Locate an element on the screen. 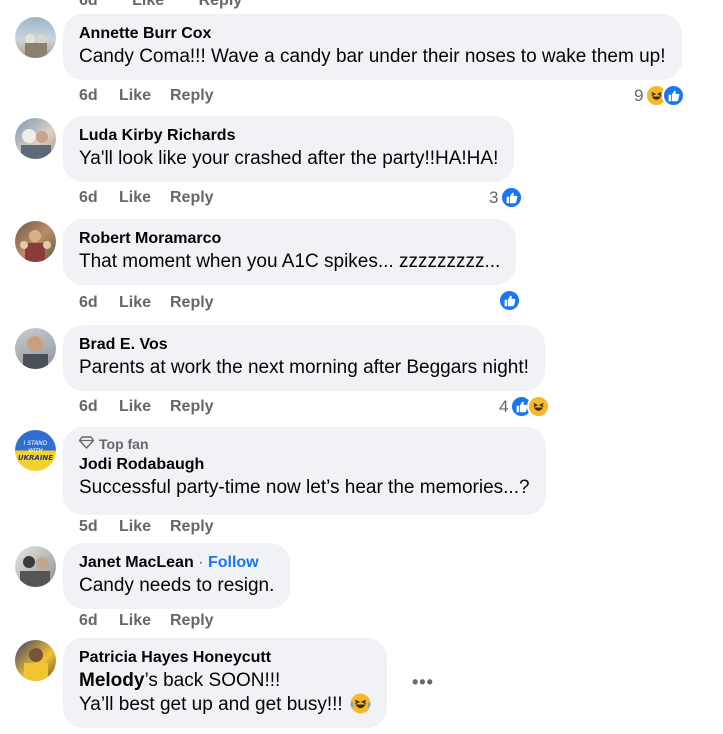  author-name: Brad E. Vos is located at coordinates (304, 345).